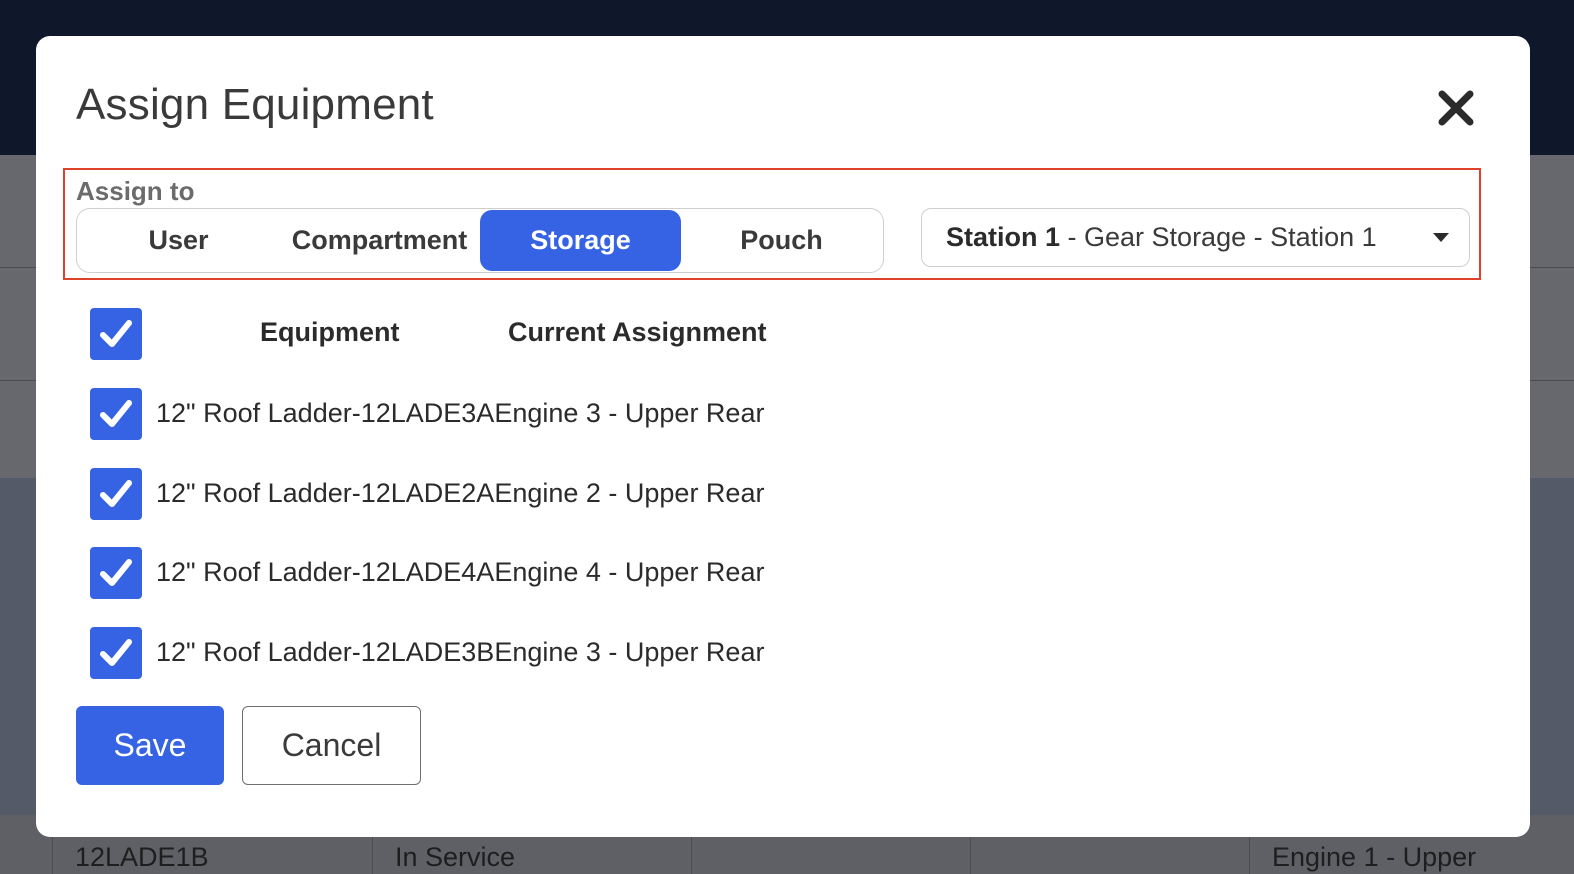 The image size is (1574, 874). Describe the element at coordinates (325, 652) in the screenshot. I see `equipment-name: 12" Roof Ladder-12LADE3B` at that location.